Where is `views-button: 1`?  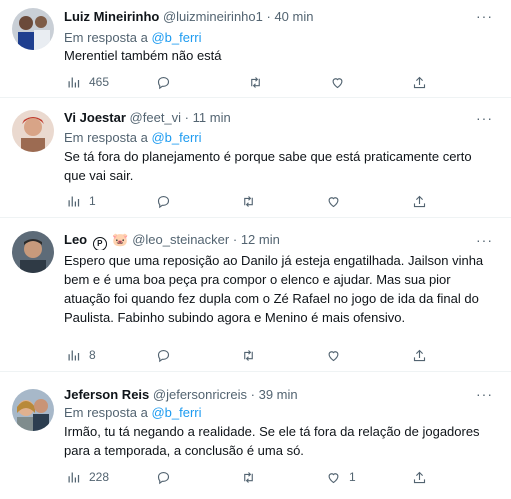 views-button: 1 is located at coordinates (81, 201).